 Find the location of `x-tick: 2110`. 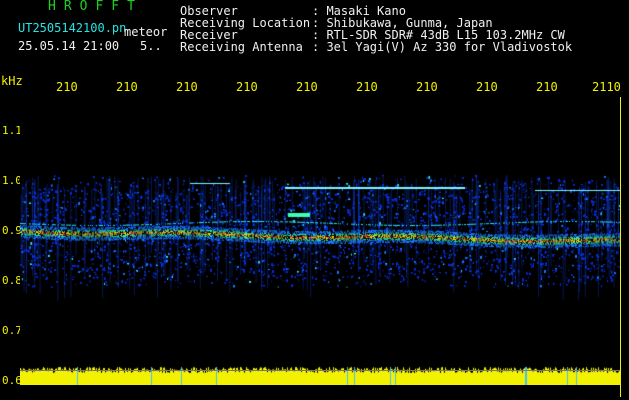

x-tick: 2110 is located at coordinates (606, 87).